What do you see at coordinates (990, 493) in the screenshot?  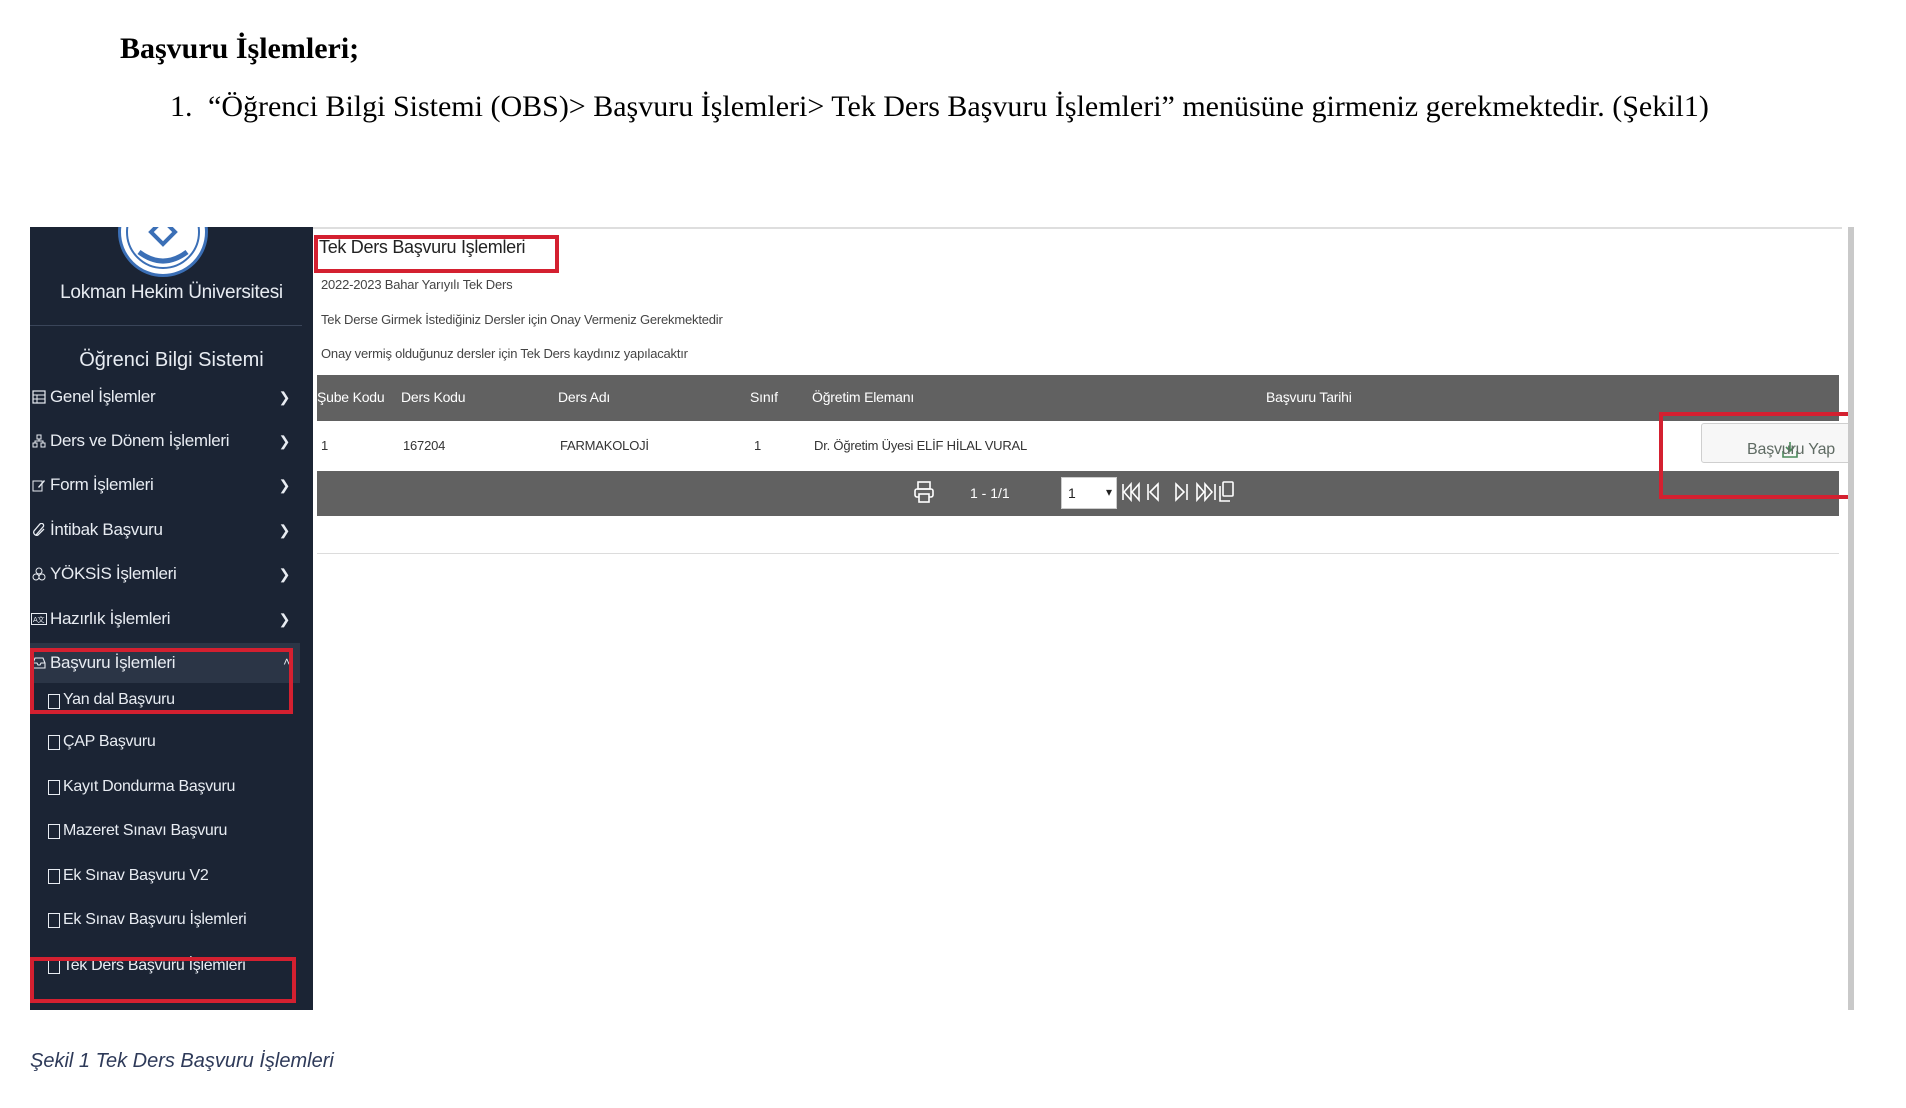 I see `pager-range: 1 - 1/1` at bounding box center [990, 493].